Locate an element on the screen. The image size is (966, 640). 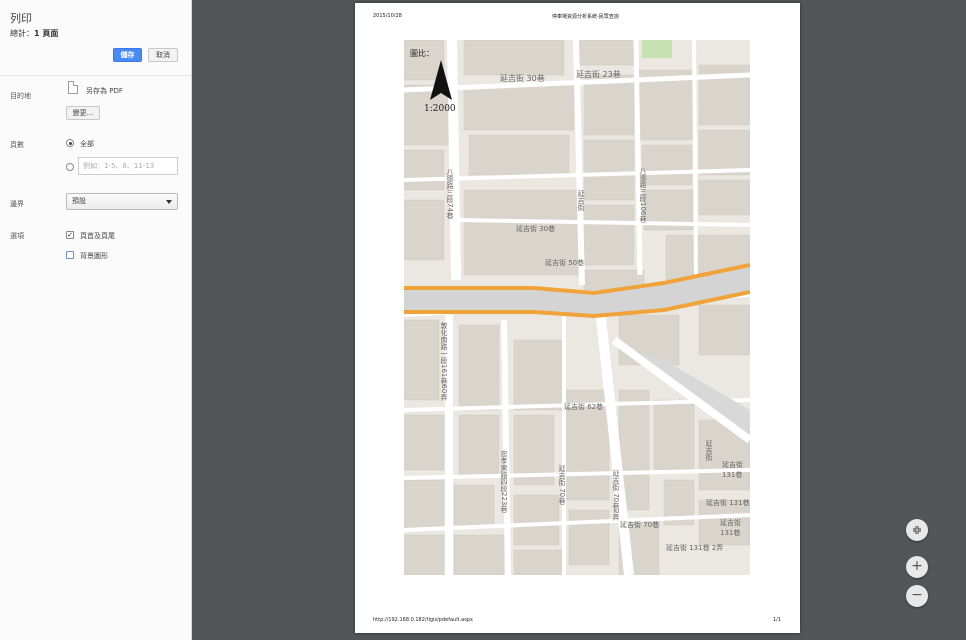
street-label: 八德路三段106巷 is located at coordinates (643, 195).